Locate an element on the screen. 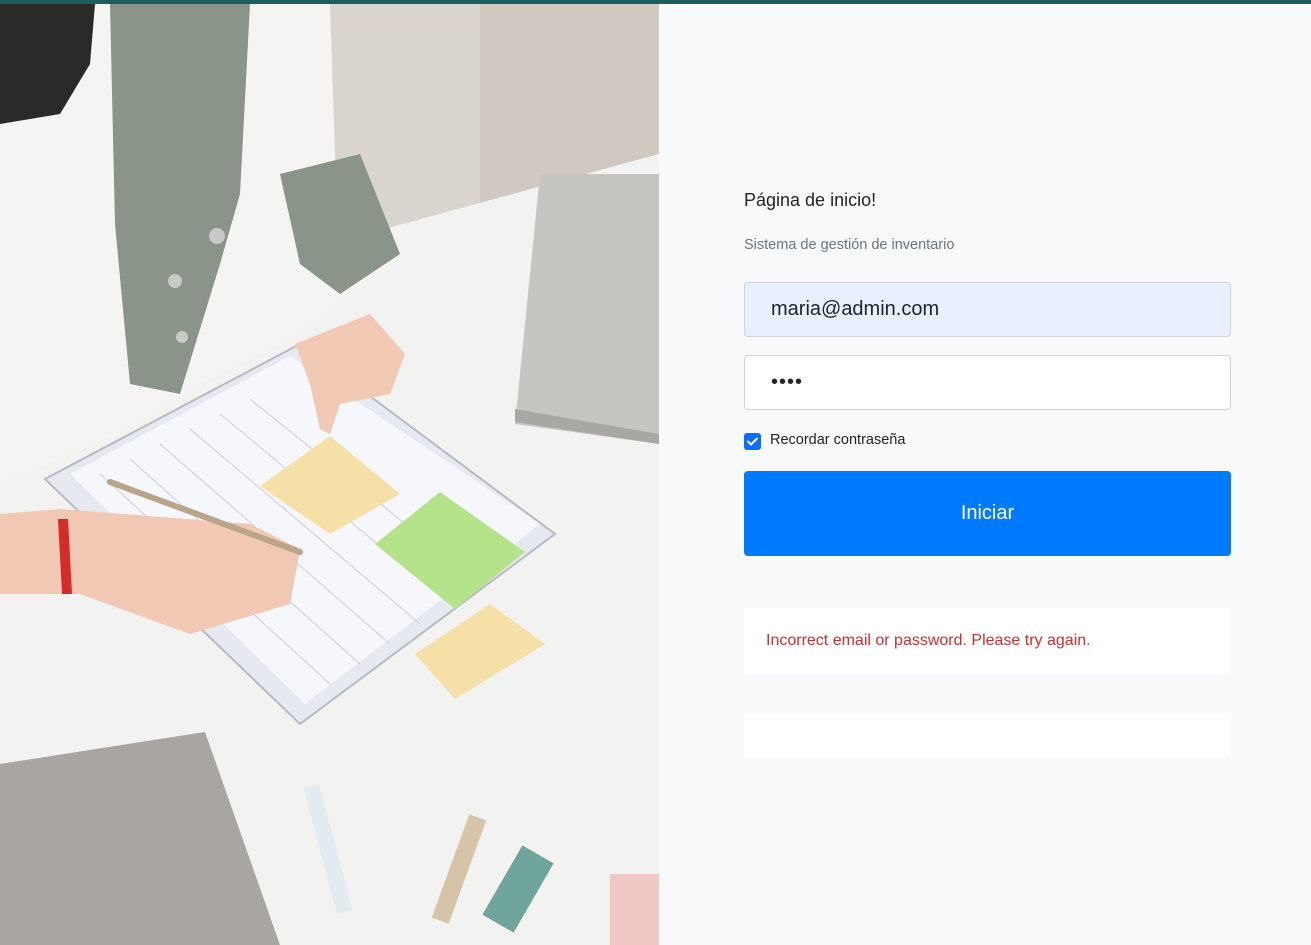  check-icon is located at coordinates (752, 441).